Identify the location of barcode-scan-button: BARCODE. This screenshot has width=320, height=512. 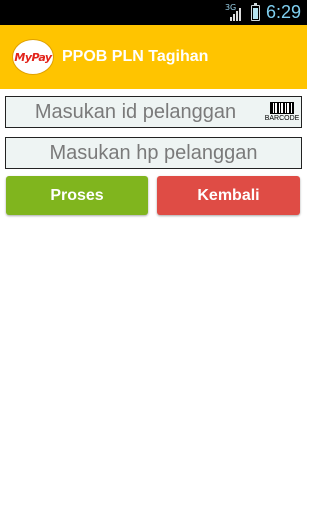
(282, 112).